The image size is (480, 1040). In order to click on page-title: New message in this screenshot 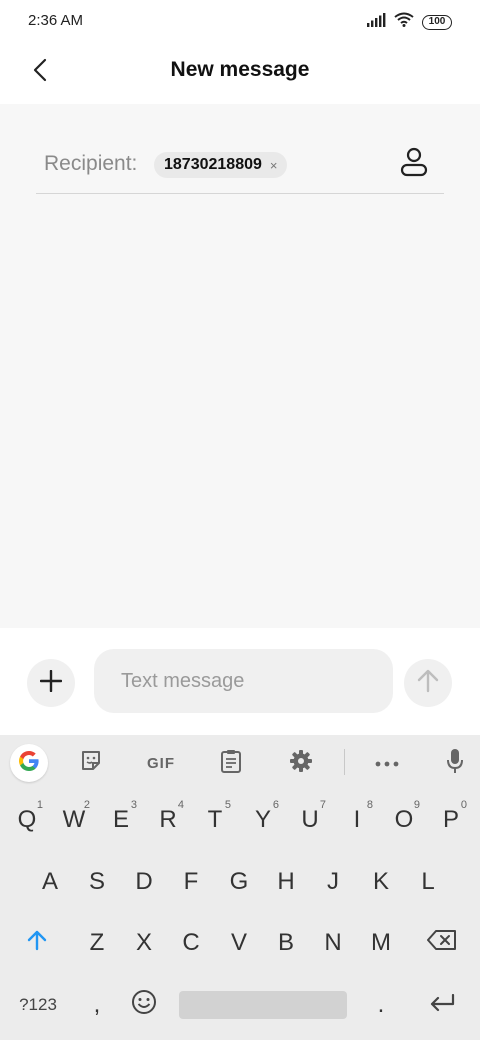, I will do `click(240, 69)`.